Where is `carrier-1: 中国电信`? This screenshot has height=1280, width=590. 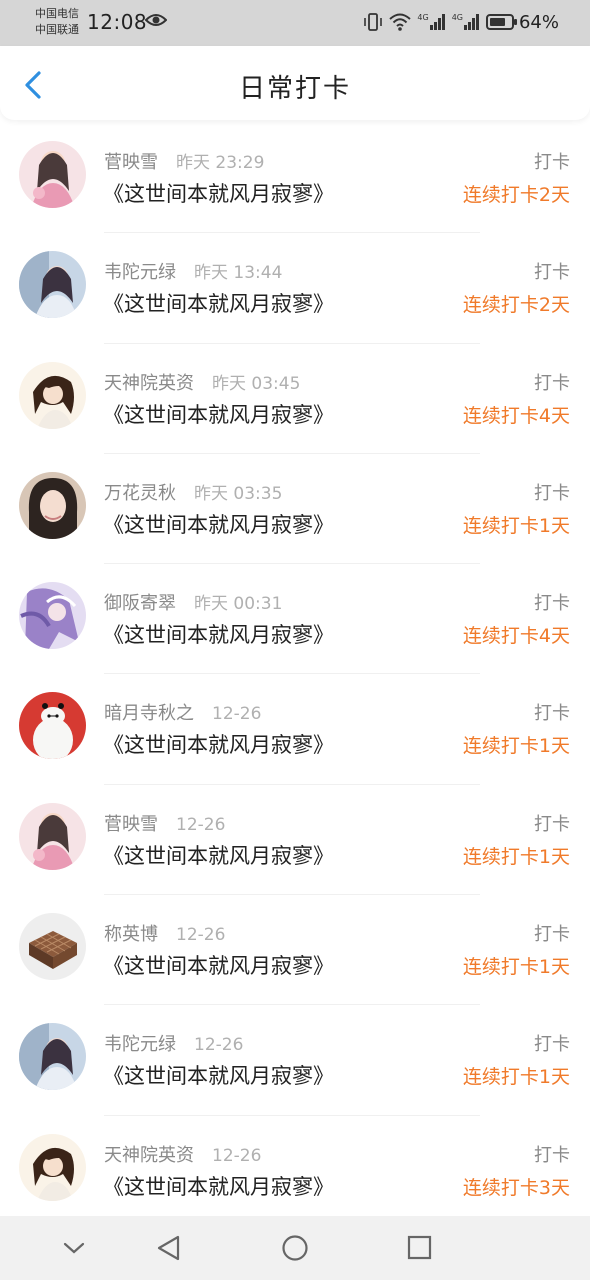
carrier-1: 中国电信 is located at coordinates (57, 13).